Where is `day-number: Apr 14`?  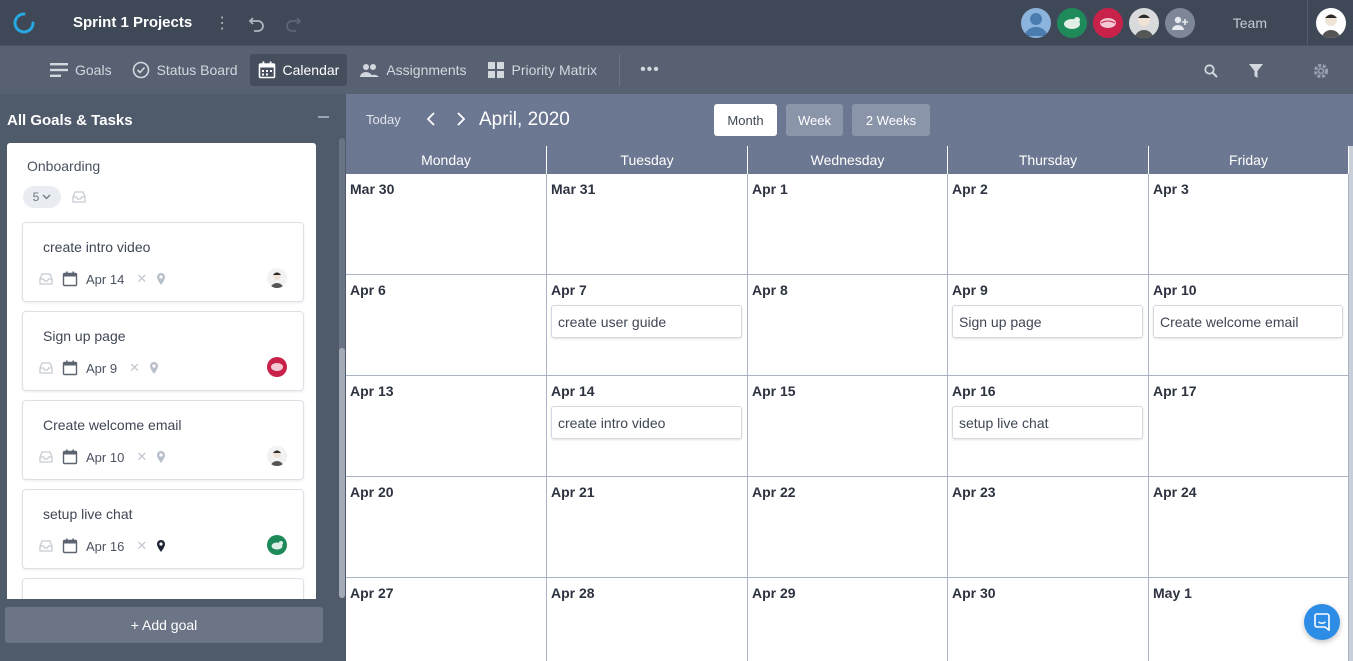 day-number: Apr 14 is located at coordinates (573, 391).